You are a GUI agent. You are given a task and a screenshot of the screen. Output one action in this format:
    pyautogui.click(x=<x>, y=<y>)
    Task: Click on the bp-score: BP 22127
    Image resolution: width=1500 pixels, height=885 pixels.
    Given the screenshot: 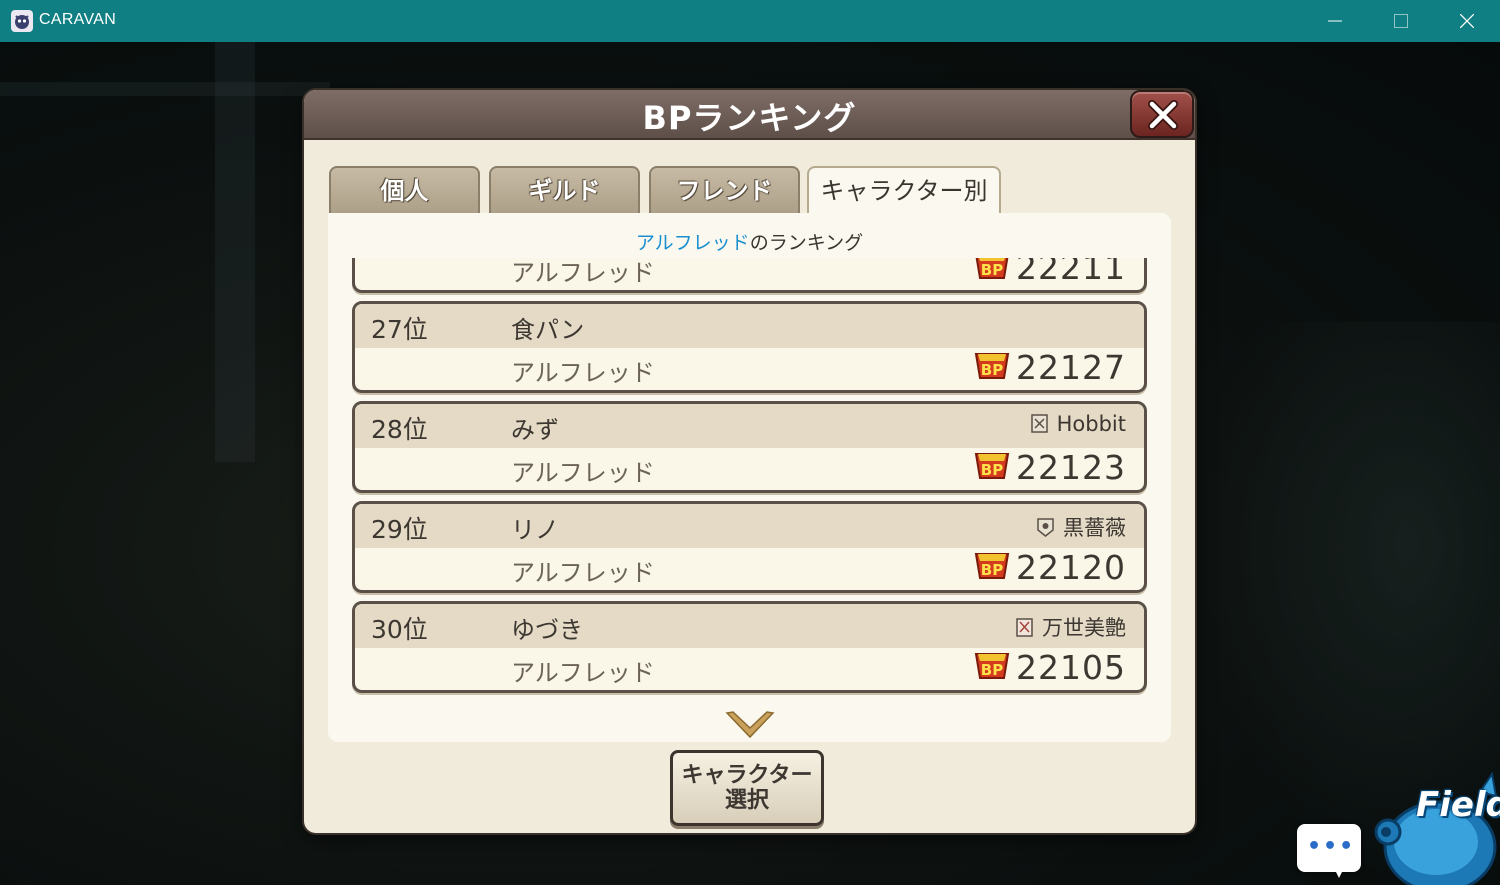 What is the action you would take?
    pyautogui.click(x=1050, y=367)
    